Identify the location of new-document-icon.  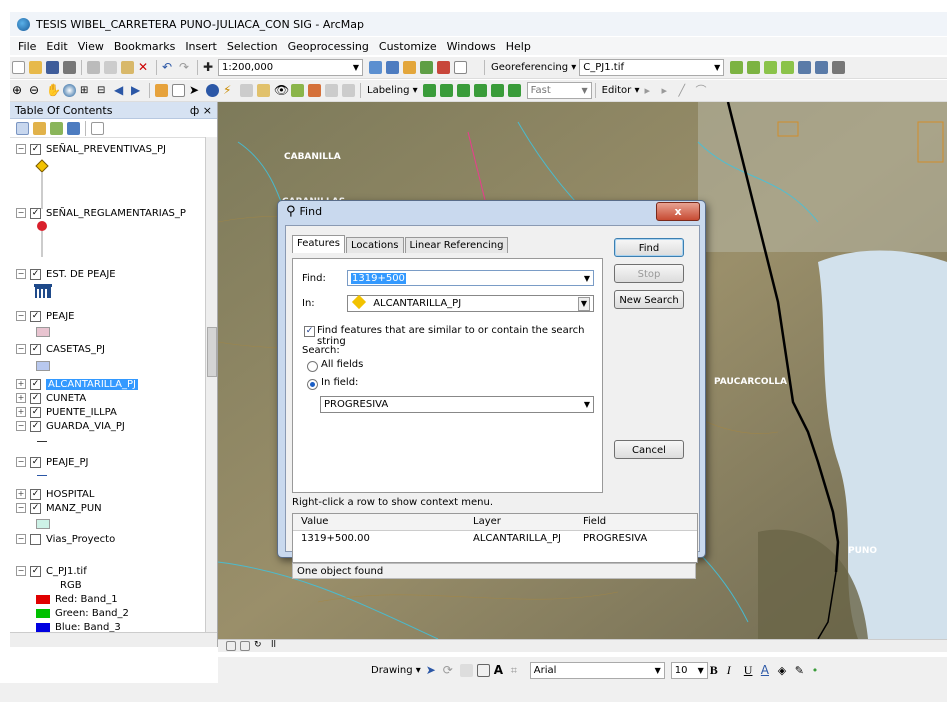
(18, 67).